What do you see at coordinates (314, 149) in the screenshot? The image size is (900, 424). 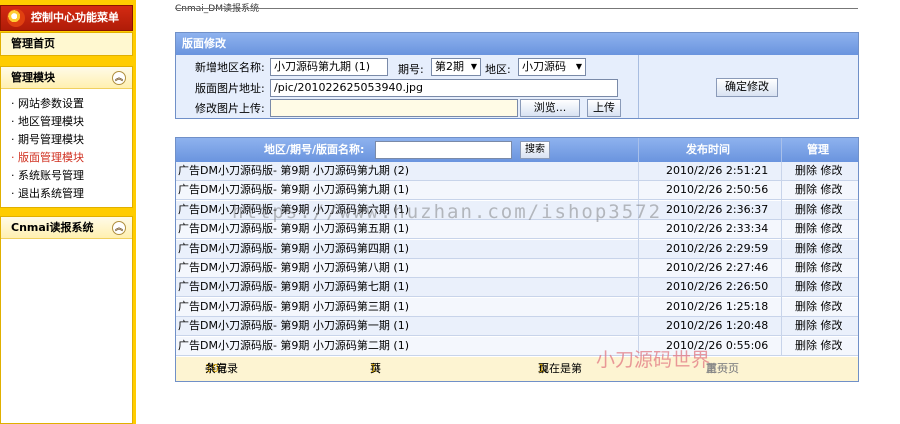 I see `search-label: 地区/期号/版面名称:` at bounding box center [314, 149].